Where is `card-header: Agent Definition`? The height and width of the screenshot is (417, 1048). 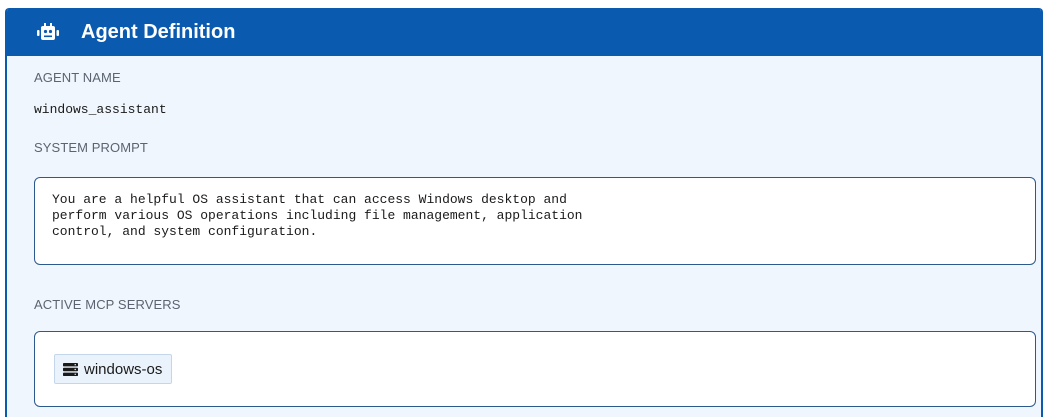
card-header: Agent Definition is located at coordinates (524, 32).